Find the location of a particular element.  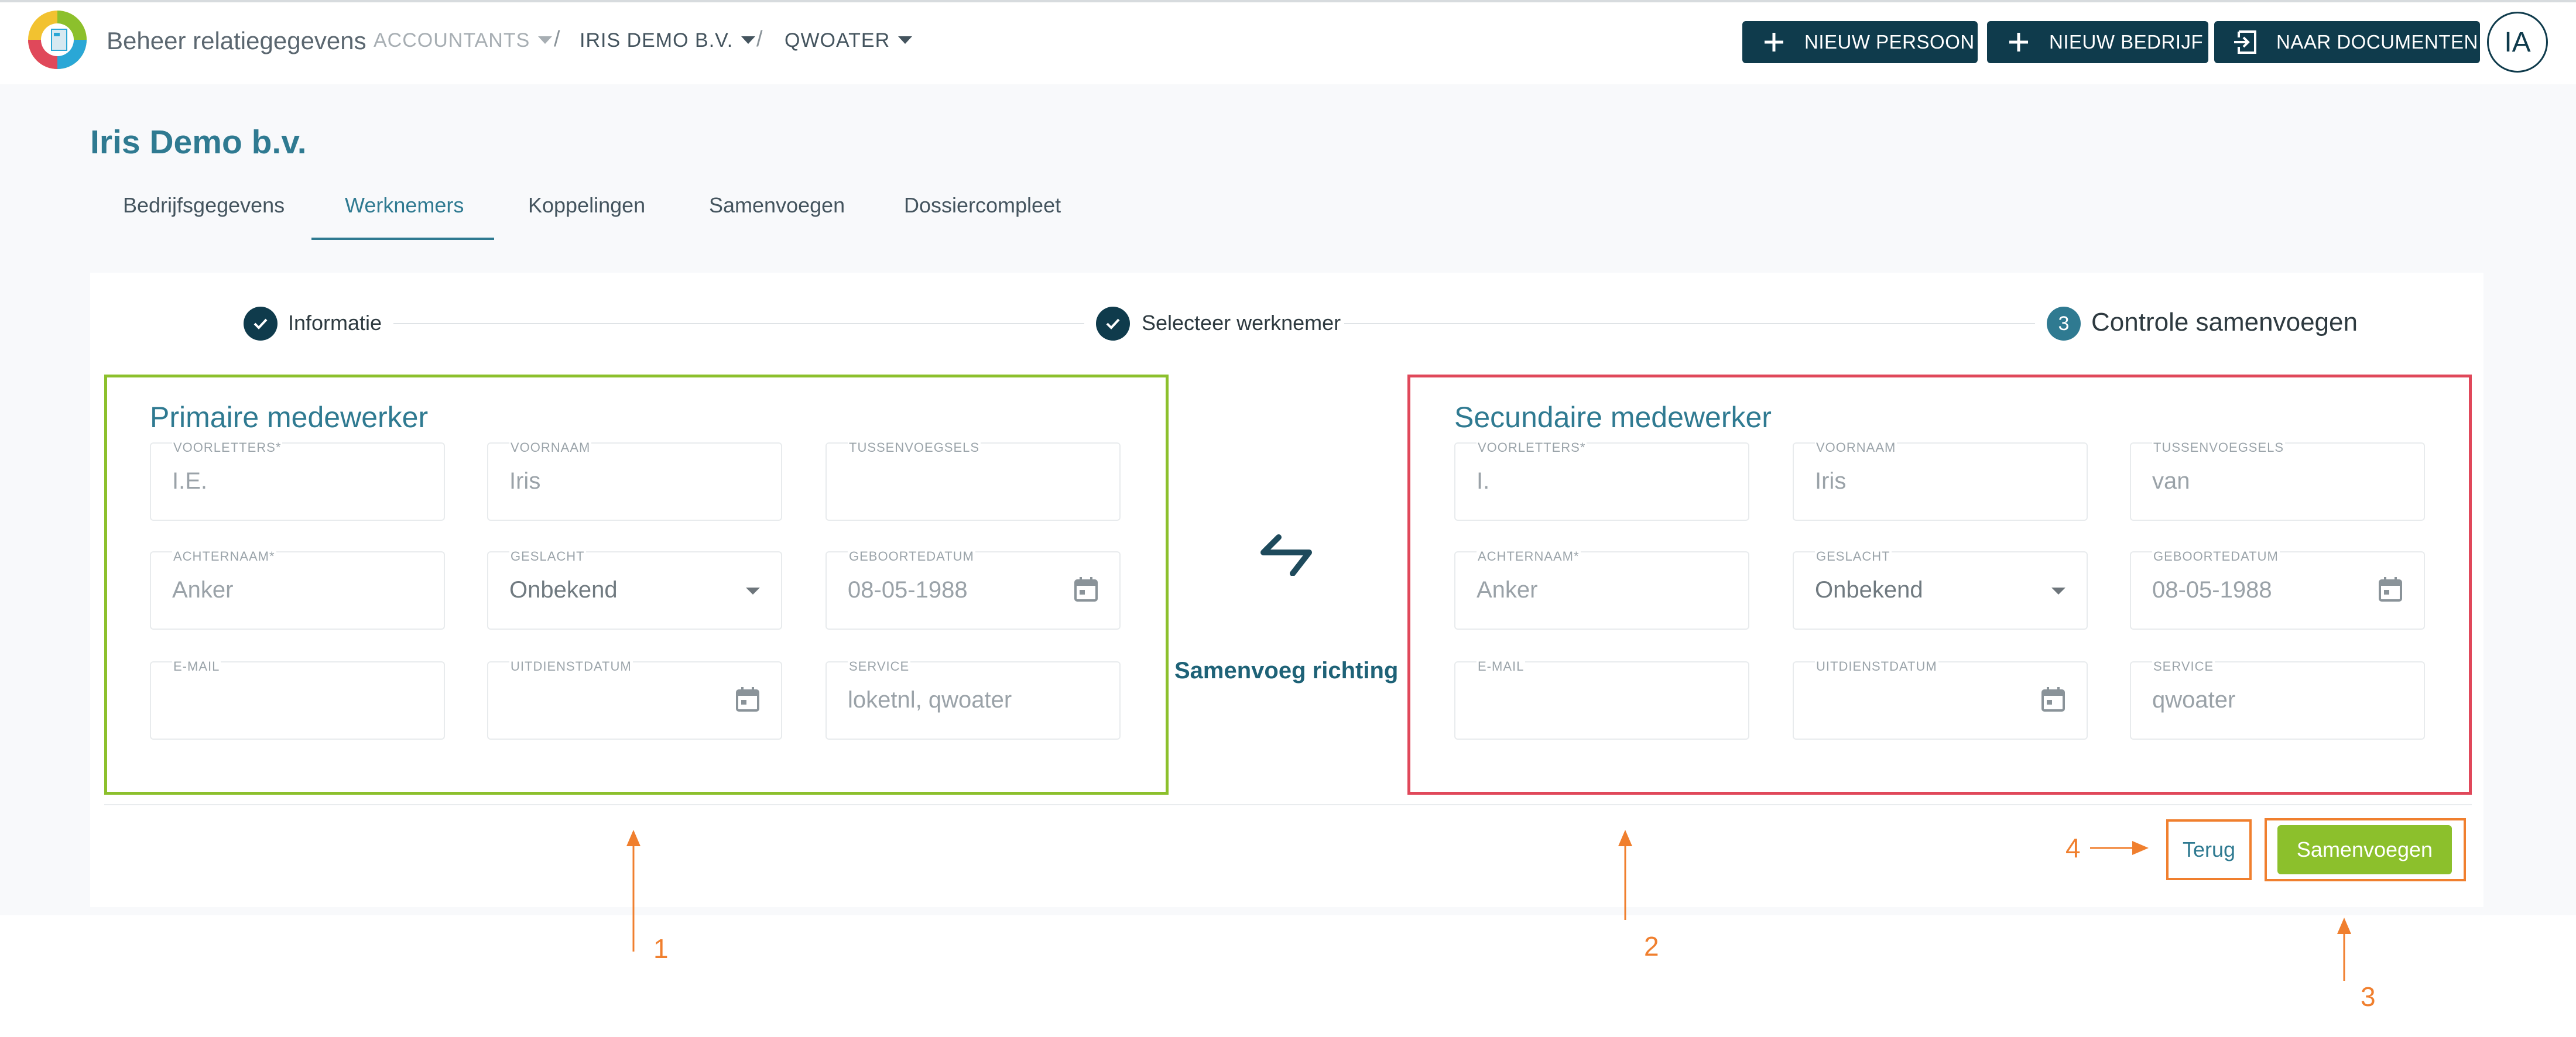

annotation-arrows is located at coordinates (1488, 906).